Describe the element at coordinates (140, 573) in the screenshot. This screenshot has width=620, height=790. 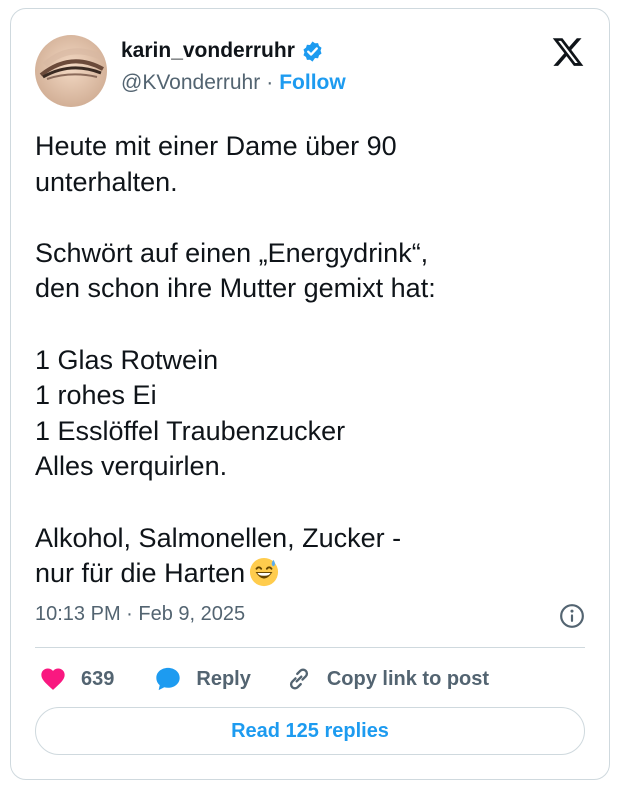
I see `tweet-line-text: nur für die Harten` at that location.